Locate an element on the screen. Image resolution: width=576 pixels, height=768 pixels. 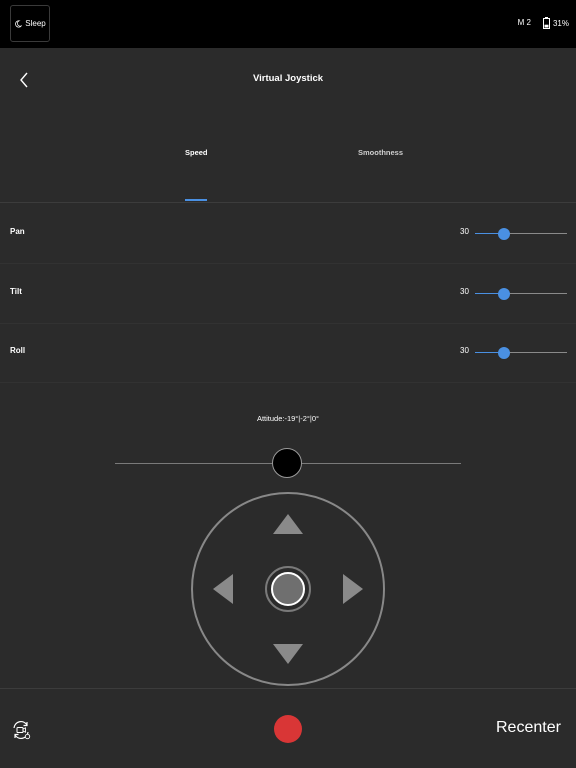
roll-slider is located at coordinates (521, 353).